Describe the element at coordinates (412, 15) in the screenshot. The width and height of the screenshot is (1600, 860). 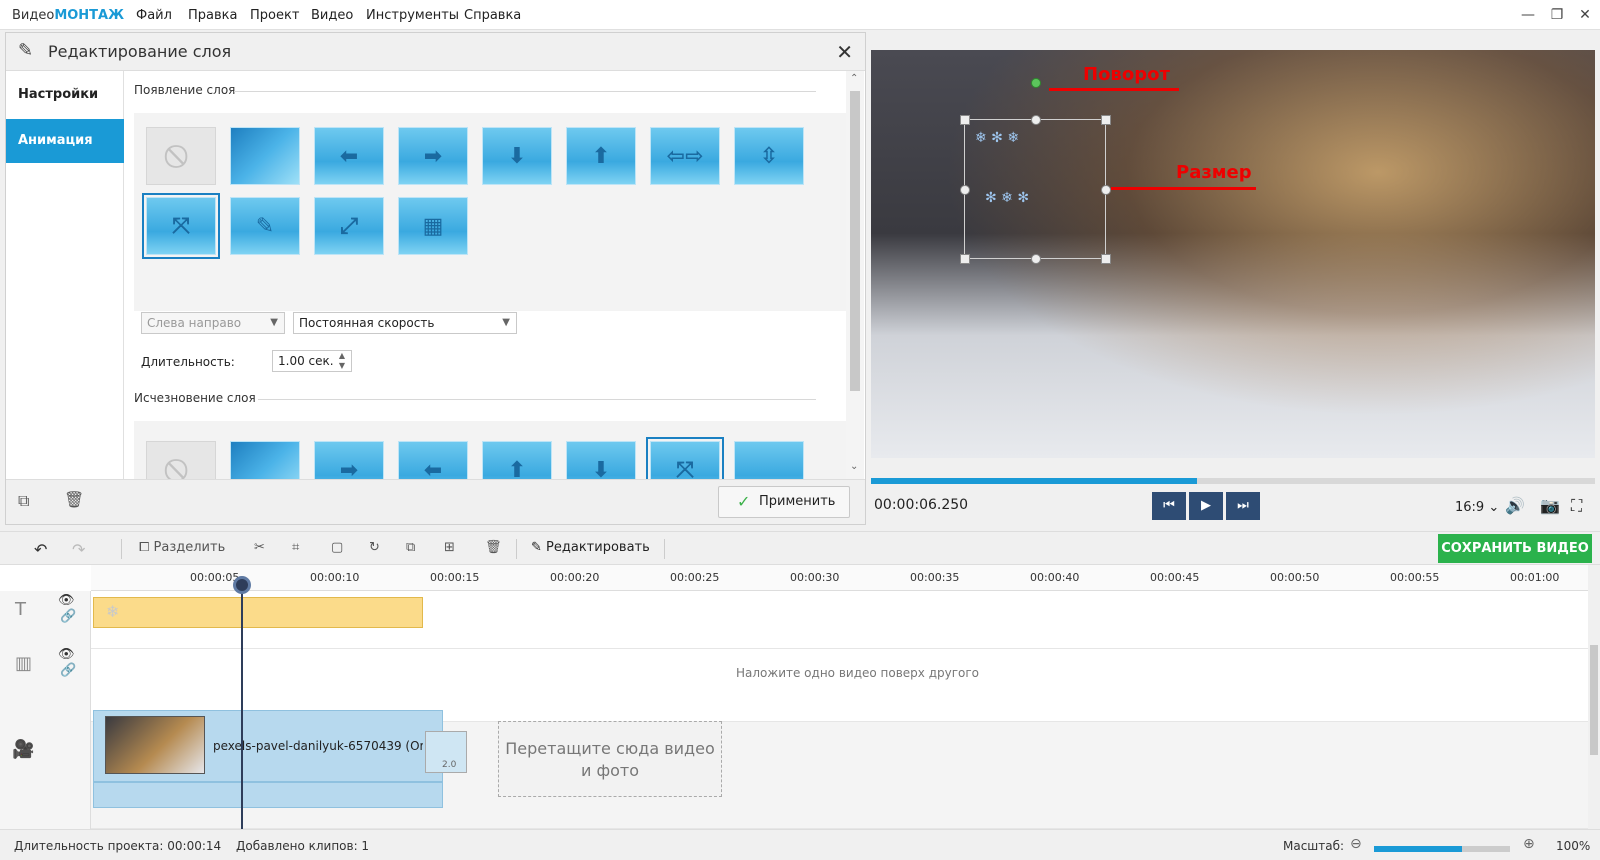
I see `menu-tools: Инструменты` at that location.